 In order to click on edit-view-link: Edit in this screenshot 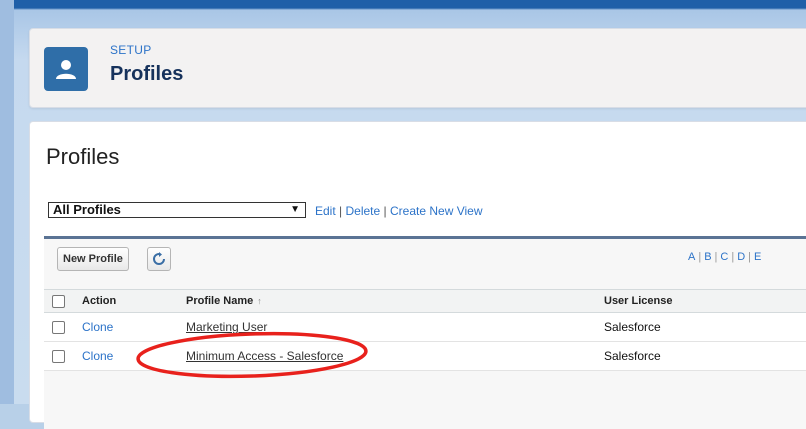, I will do `click(325, 211)`.